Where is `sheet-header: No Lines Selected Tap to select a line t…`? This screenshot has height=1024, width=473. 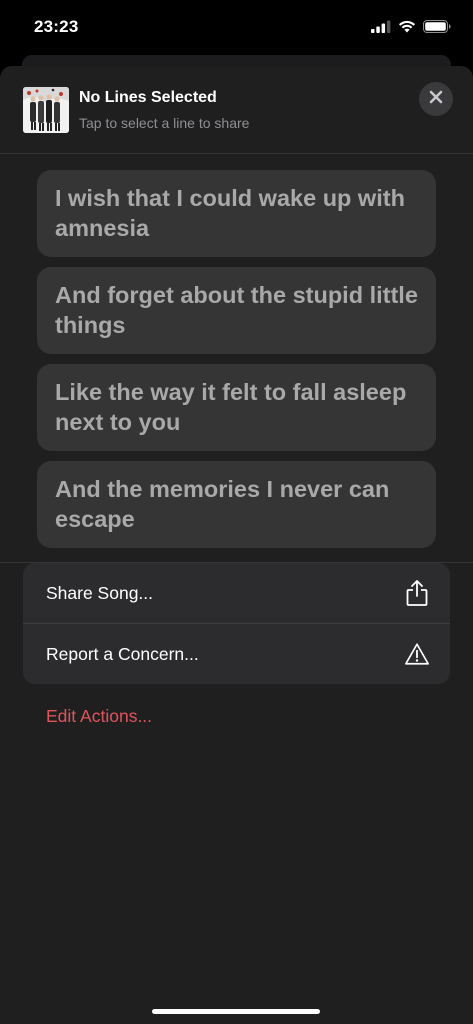 sheet-header: No Lines Selected Tap to select a line t… is located at coordinates (236, 110).